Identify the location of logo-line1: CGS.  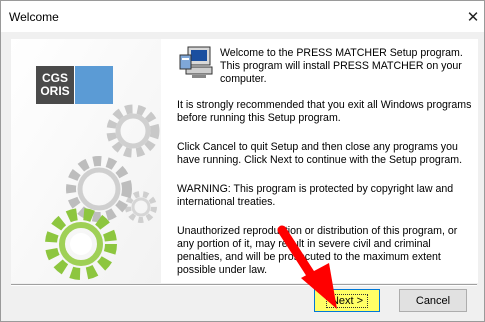
(55, 78).